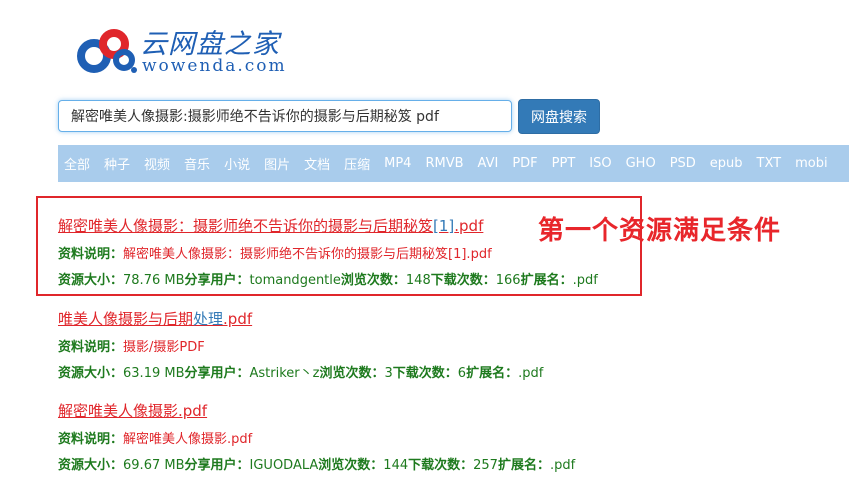 This screenshot has height=483, width=849. I want to click on result-desc-row: 资料说明：解密唯美人像摄影.pdf, so click(316, 437).